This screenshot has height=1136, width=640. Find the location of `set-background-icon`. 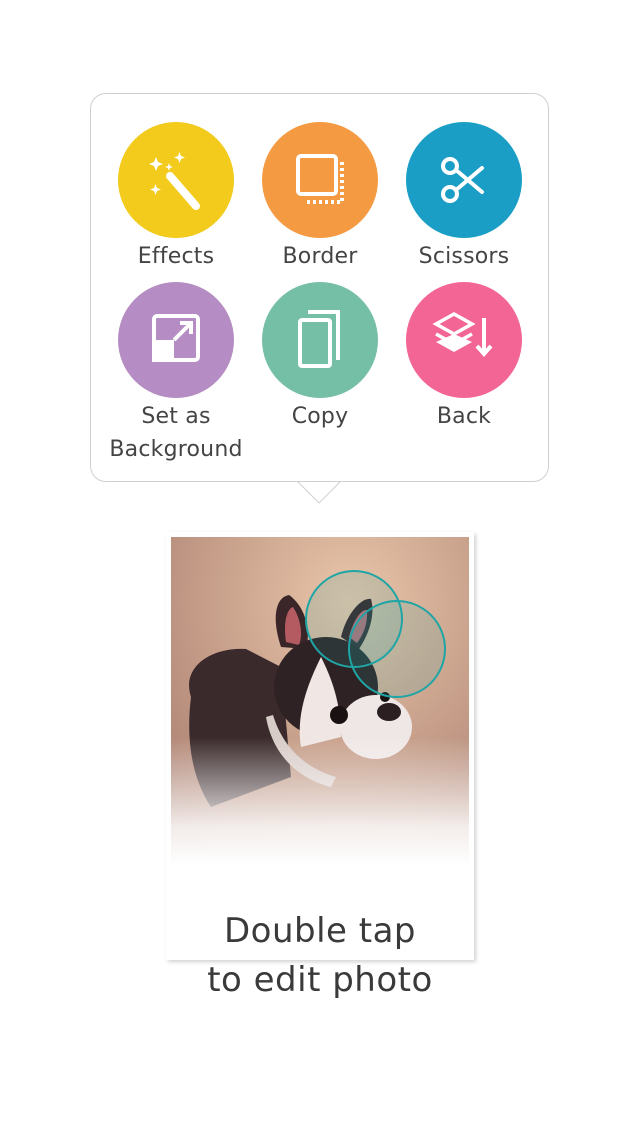

set-background-icon is located at coordinates (176, 338).